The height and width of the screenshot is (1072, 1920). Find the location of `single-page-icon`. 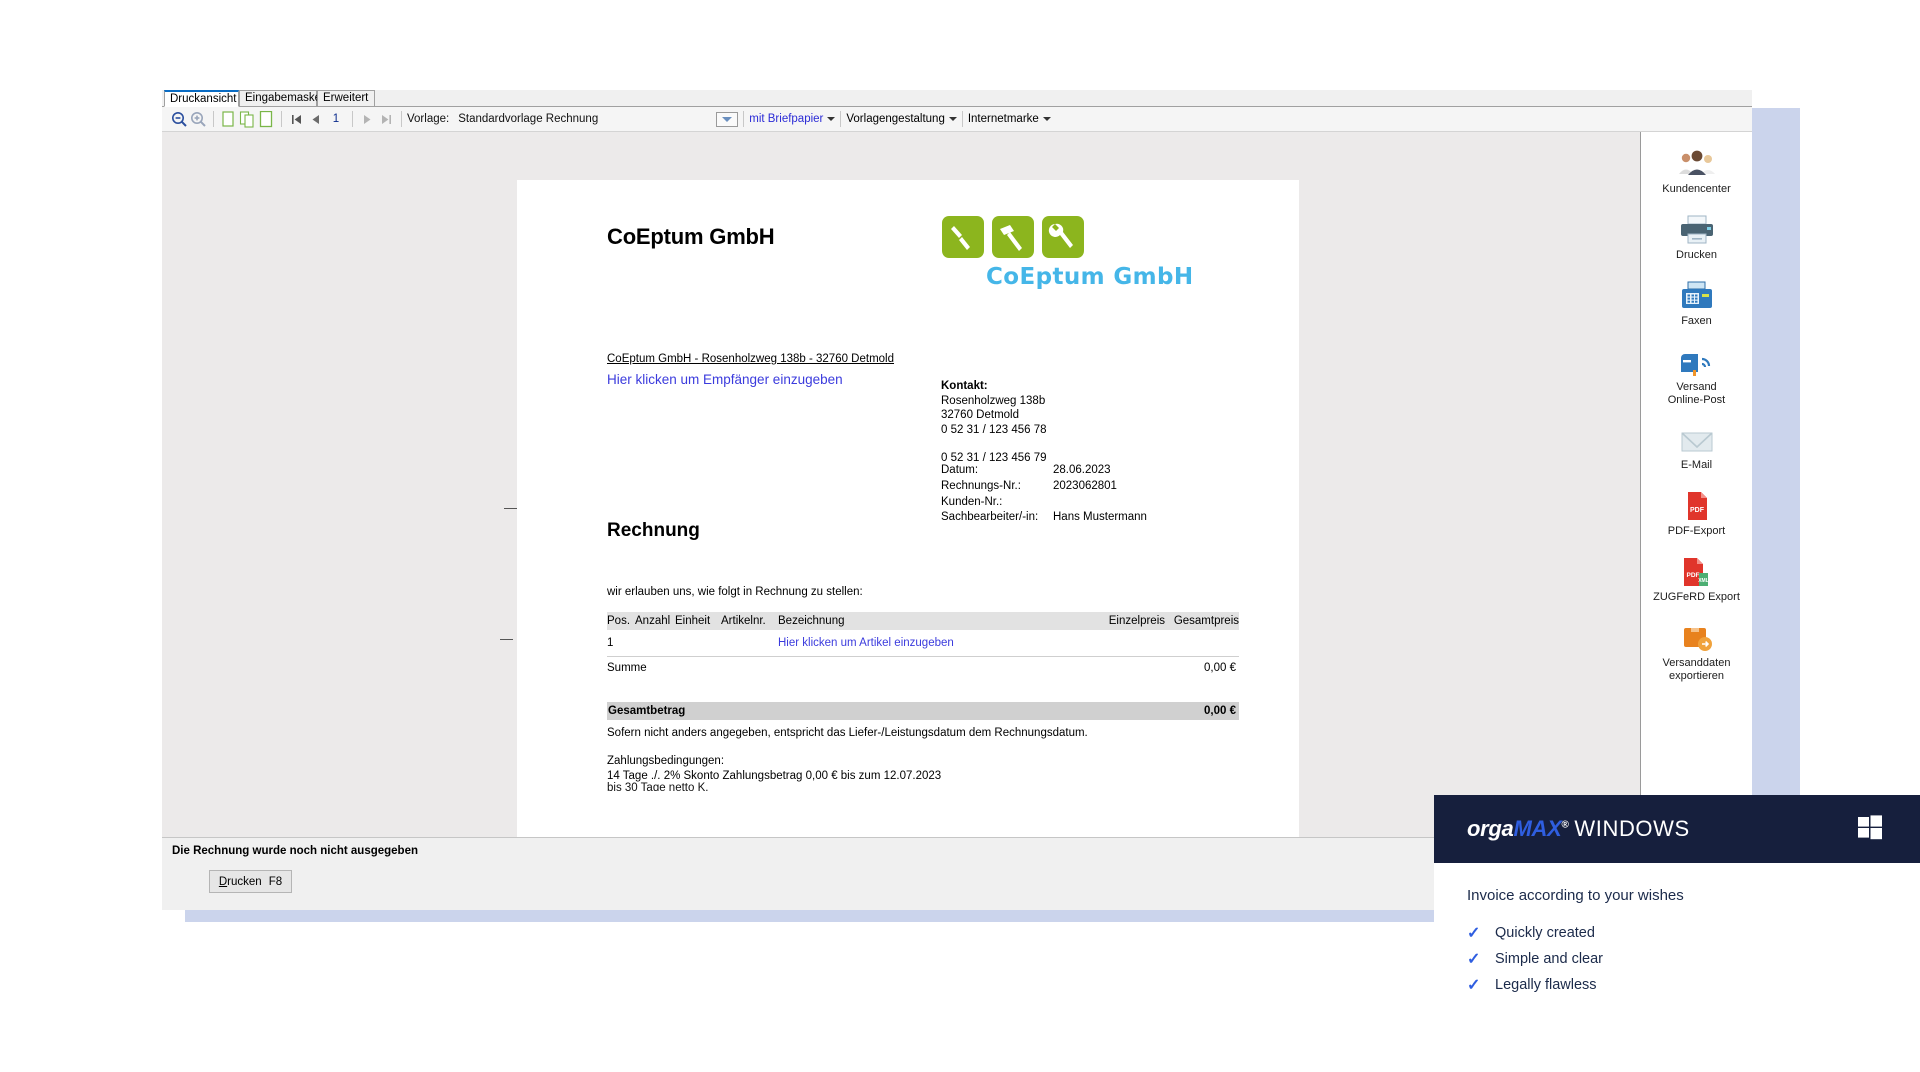

single-page-icon is located at coordinates (228, 119).